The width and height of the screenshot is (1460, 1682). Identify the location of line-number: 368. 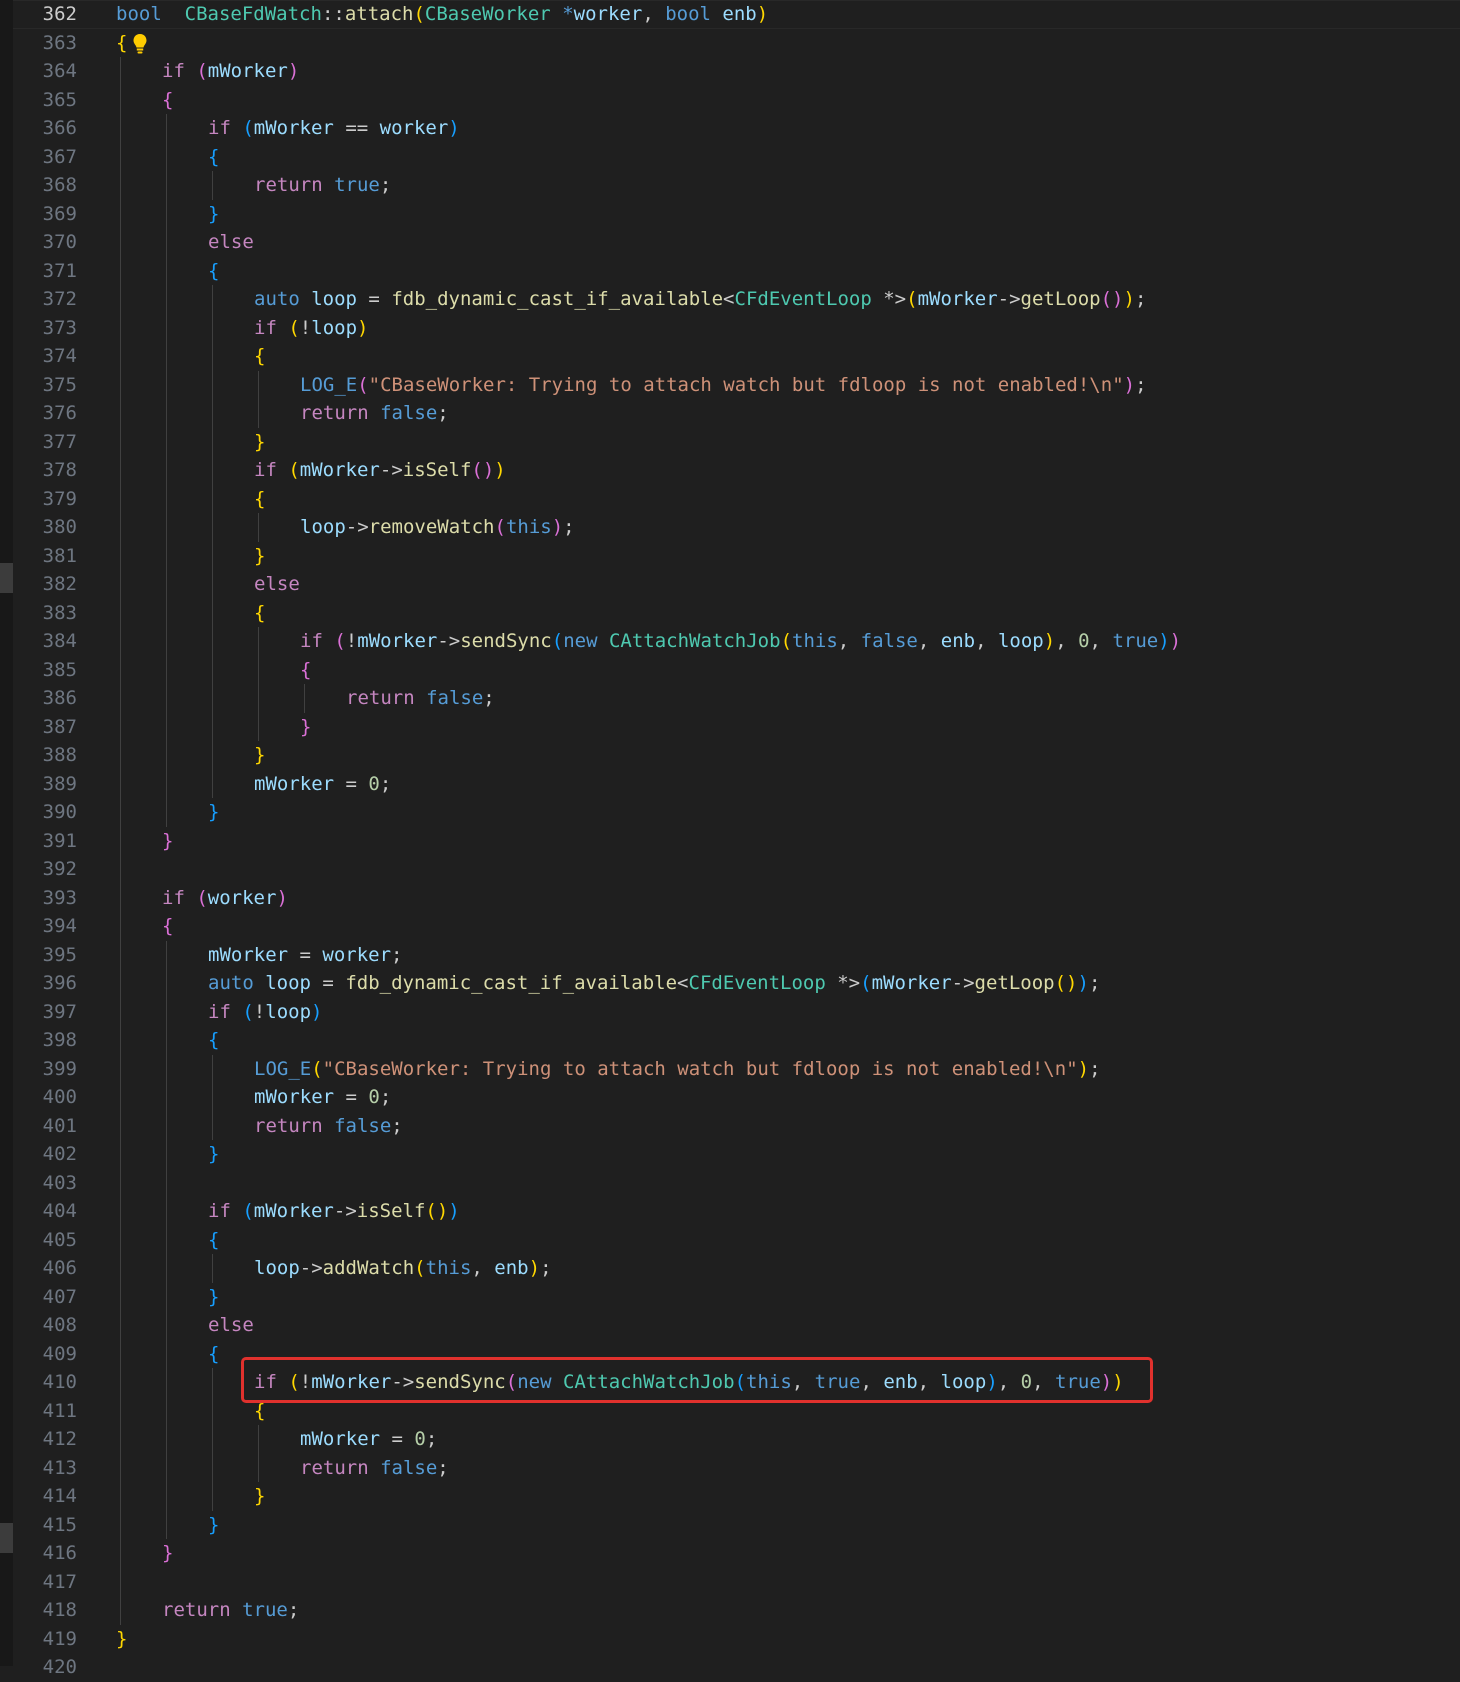
(45, 185).